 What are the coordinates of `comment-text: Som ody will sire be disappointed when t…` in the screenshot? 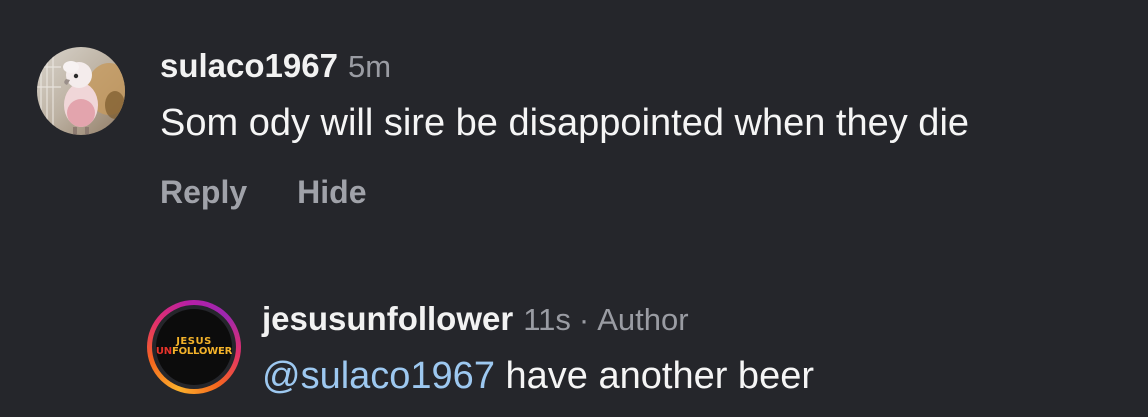 It's located at (565, 123).